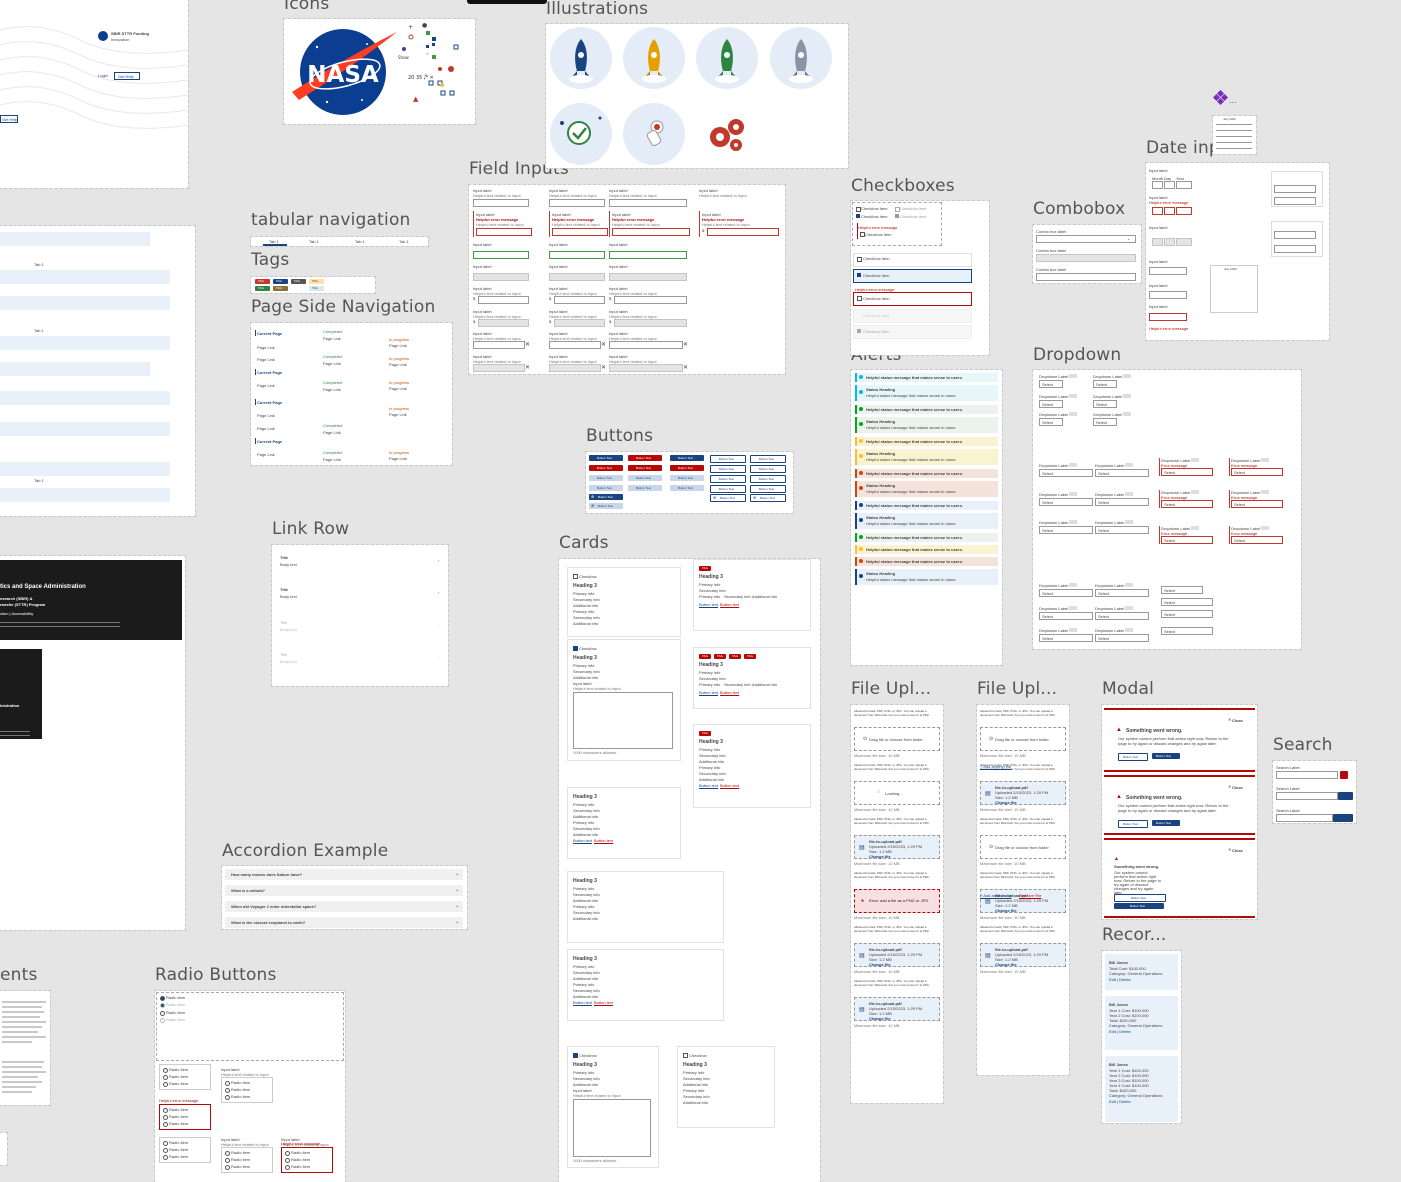  I want to click on tab-4: Tab 1, so click(404, 241).